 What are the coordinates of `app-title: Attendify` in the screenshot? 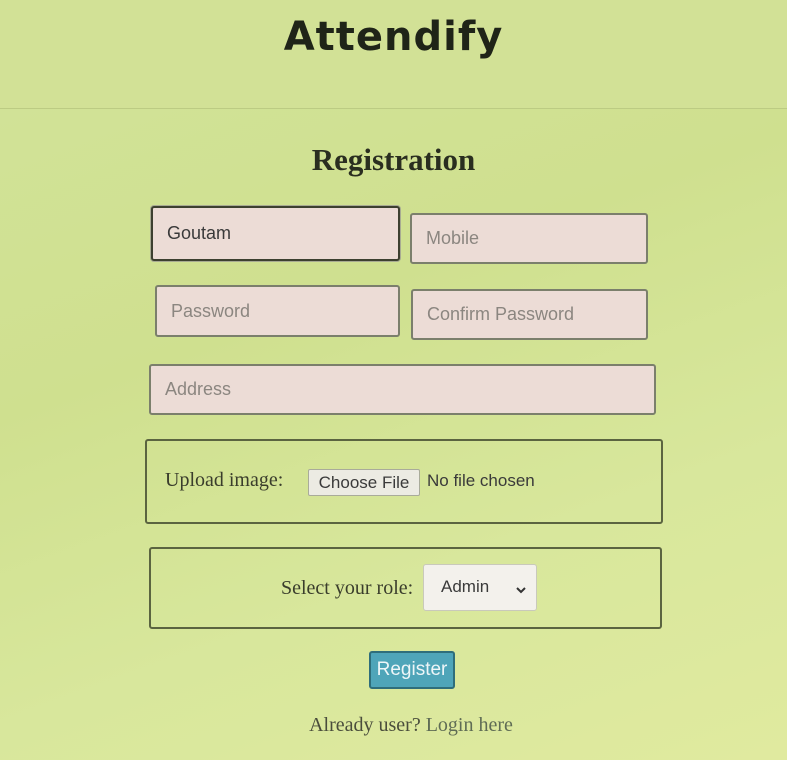 It's located at (393, 37).